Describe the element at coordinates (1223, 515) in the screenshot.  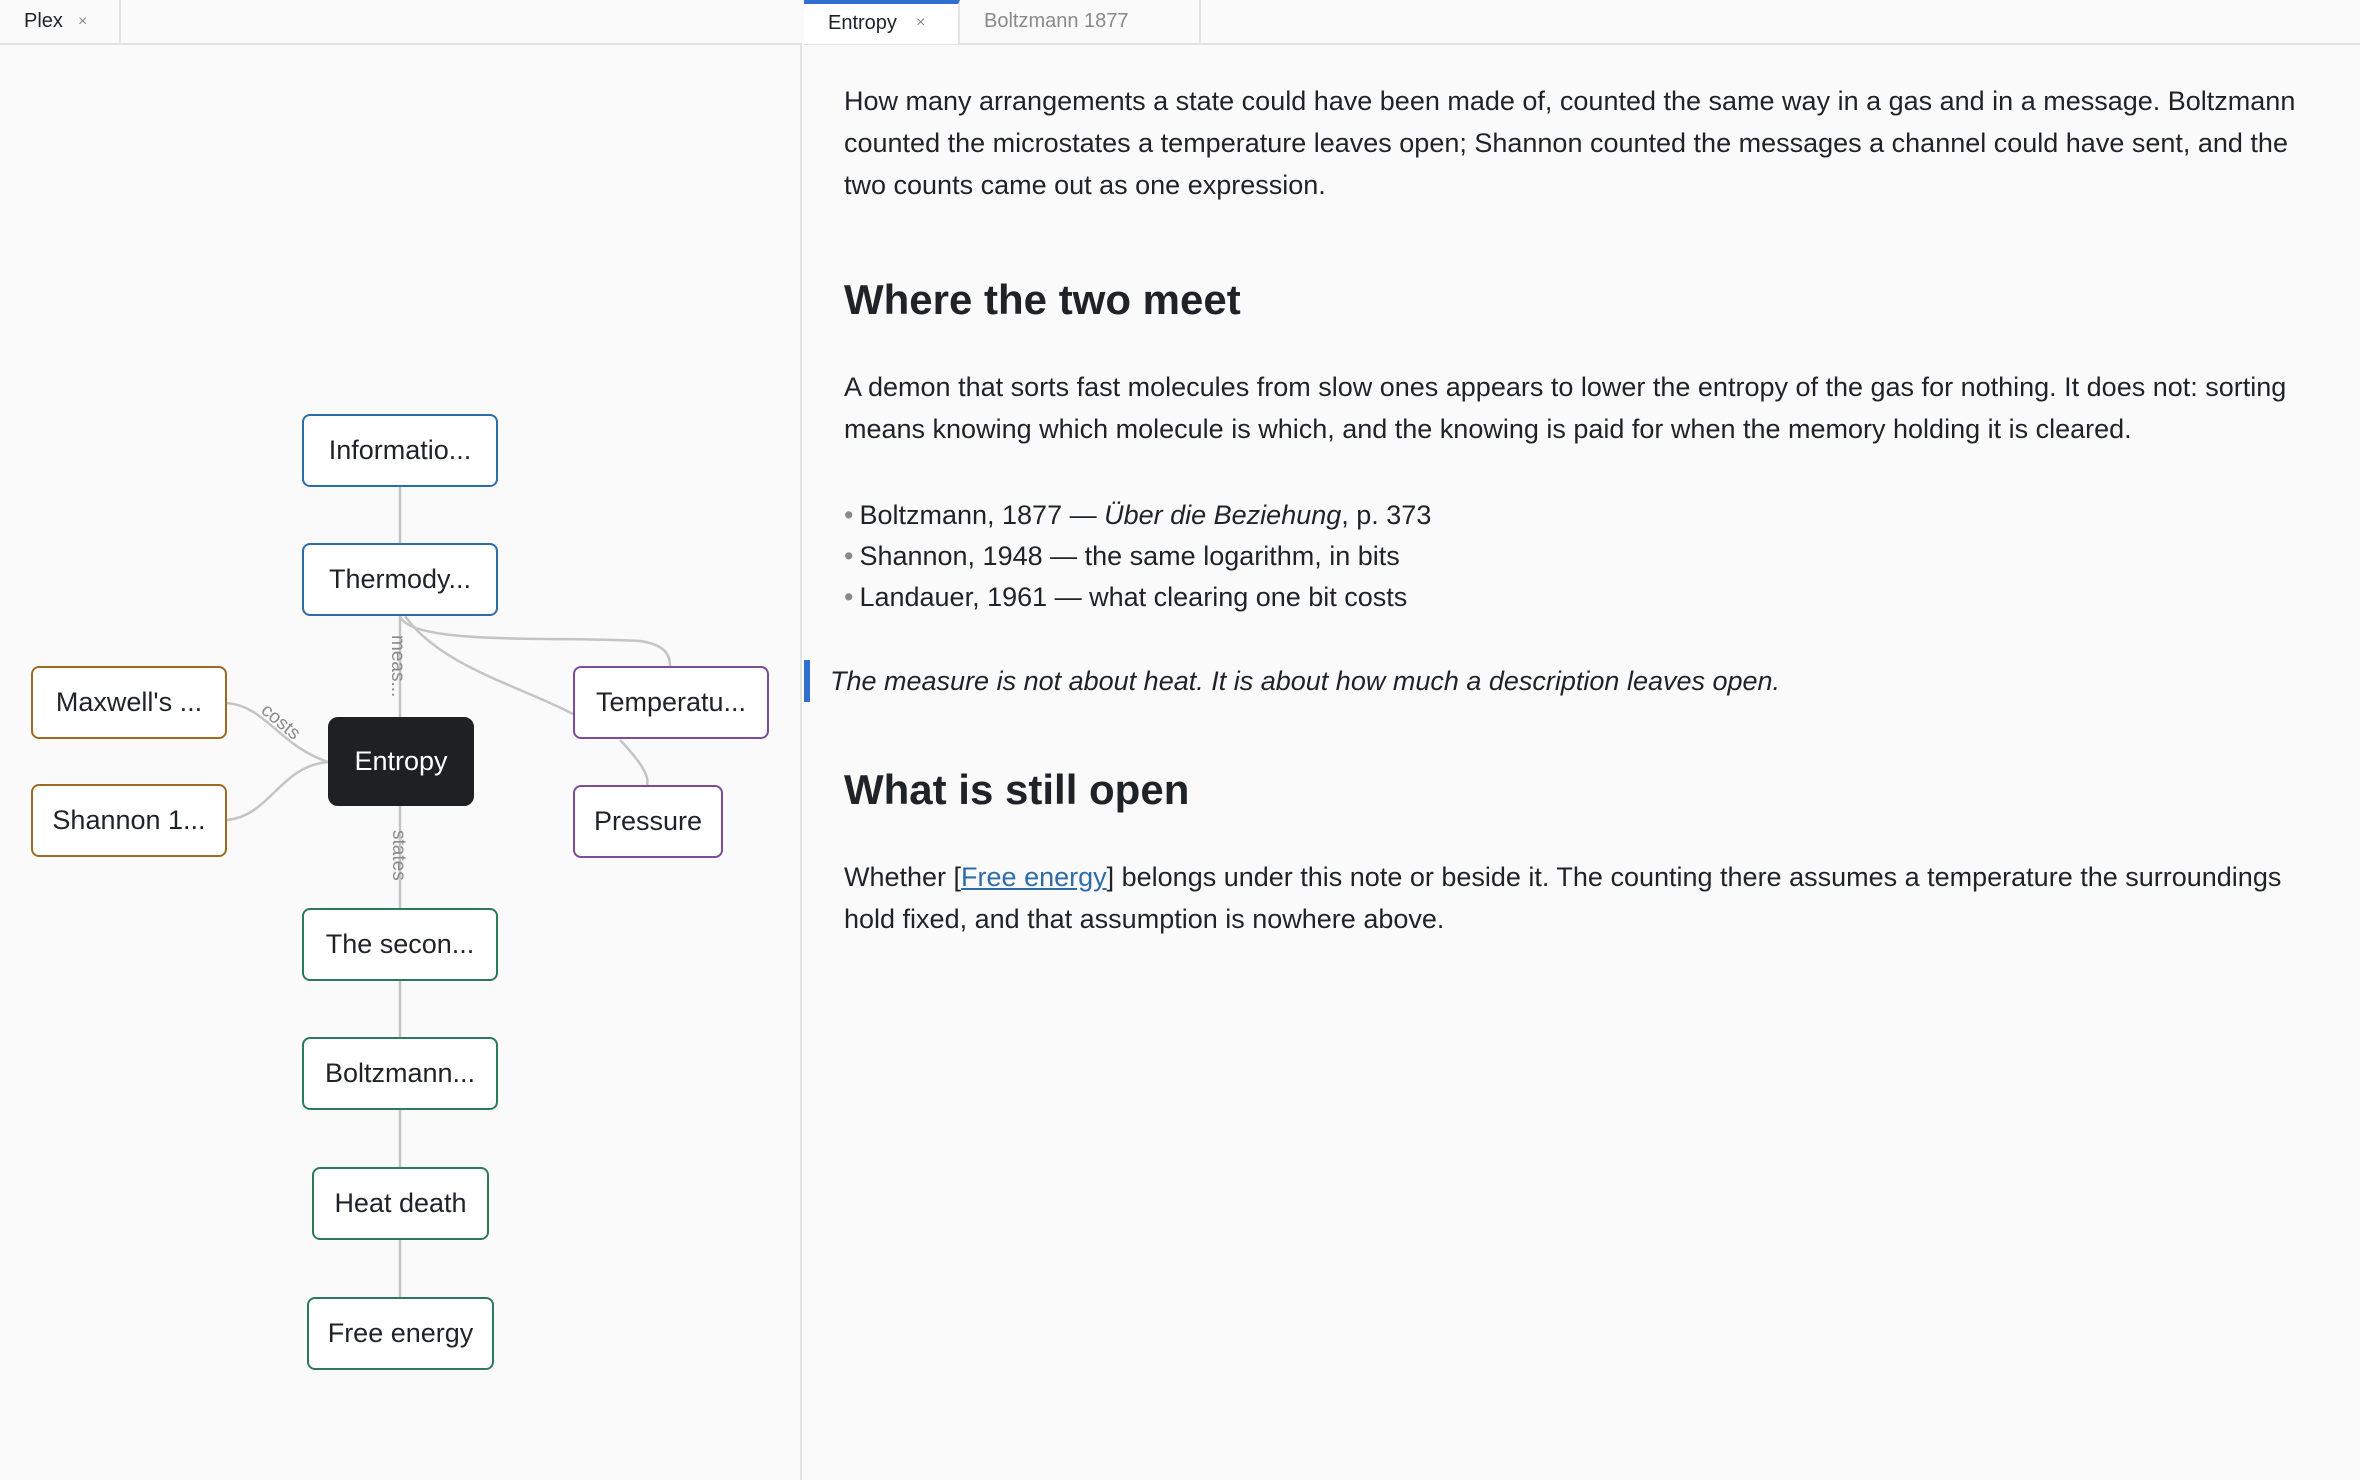
I see `ref-title: Über die Beziehung` at that location.